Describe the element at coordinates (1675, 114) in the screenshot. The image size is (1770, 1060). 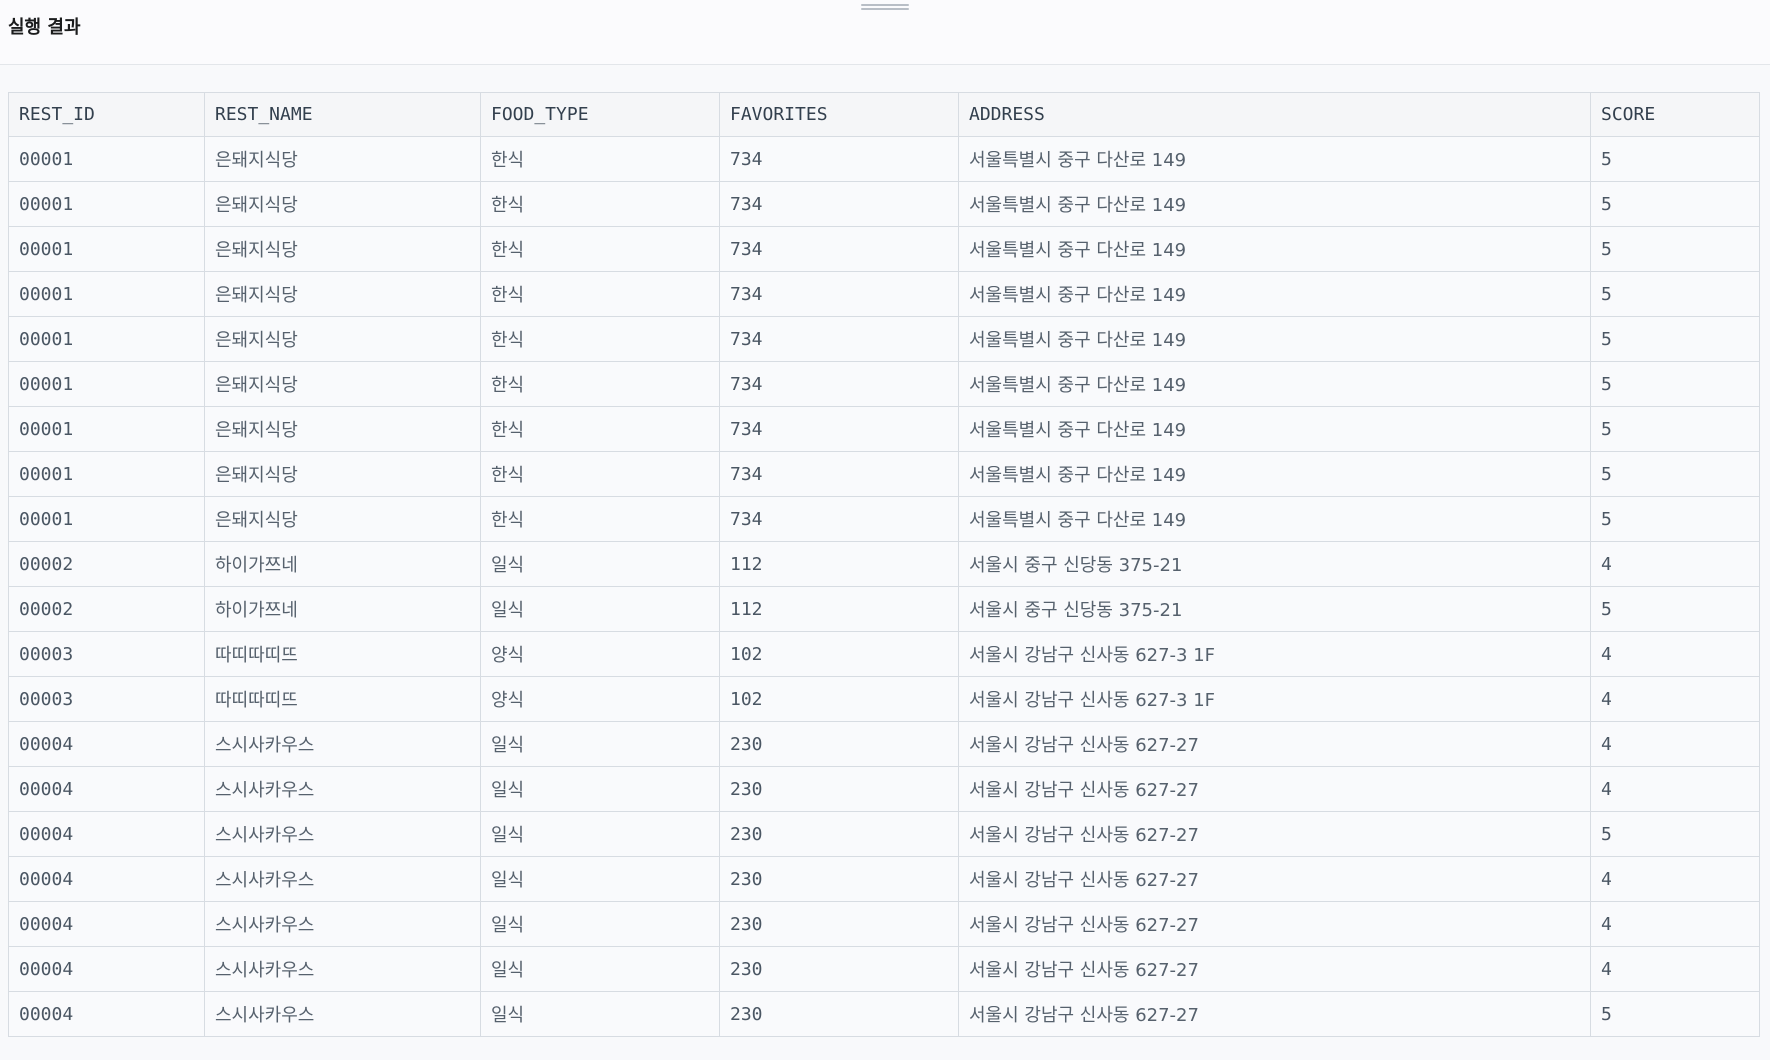
I see `column-header-score: SCORE` at that location.